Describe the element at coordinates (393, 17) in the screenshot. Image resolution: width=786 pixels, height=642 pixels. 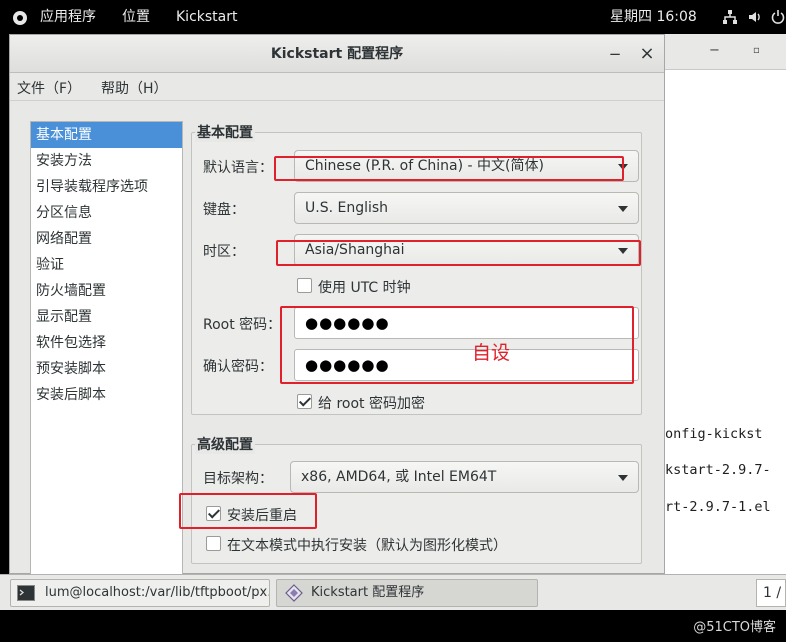
I see `top-panel: 应用程序 位置 Kickstart 星期四 16:08` at that location.